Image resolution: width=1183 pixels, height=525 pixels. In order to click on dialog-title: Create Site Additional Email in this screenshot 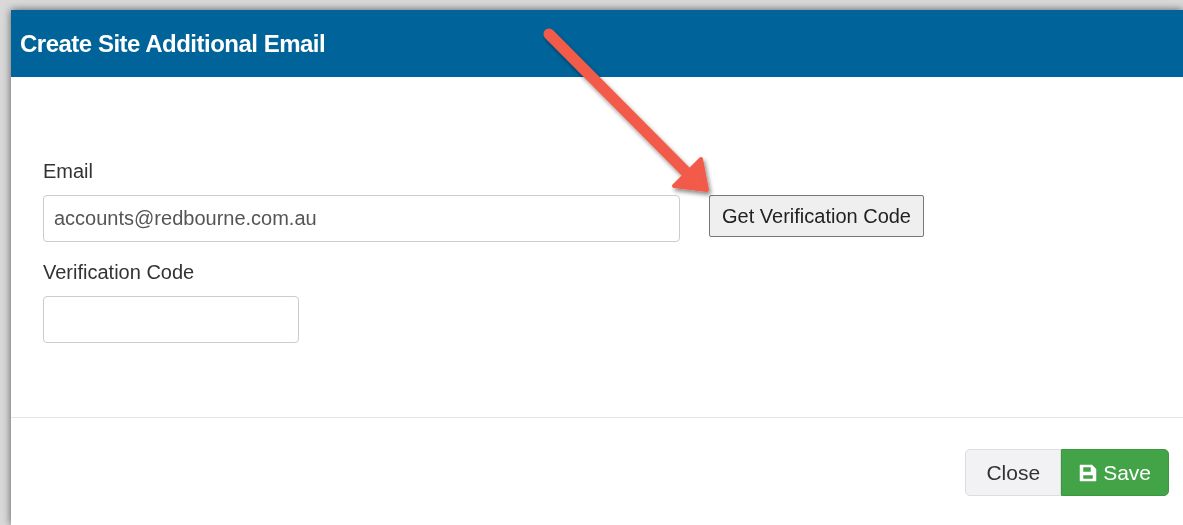, I will do `click(173, 43)`.